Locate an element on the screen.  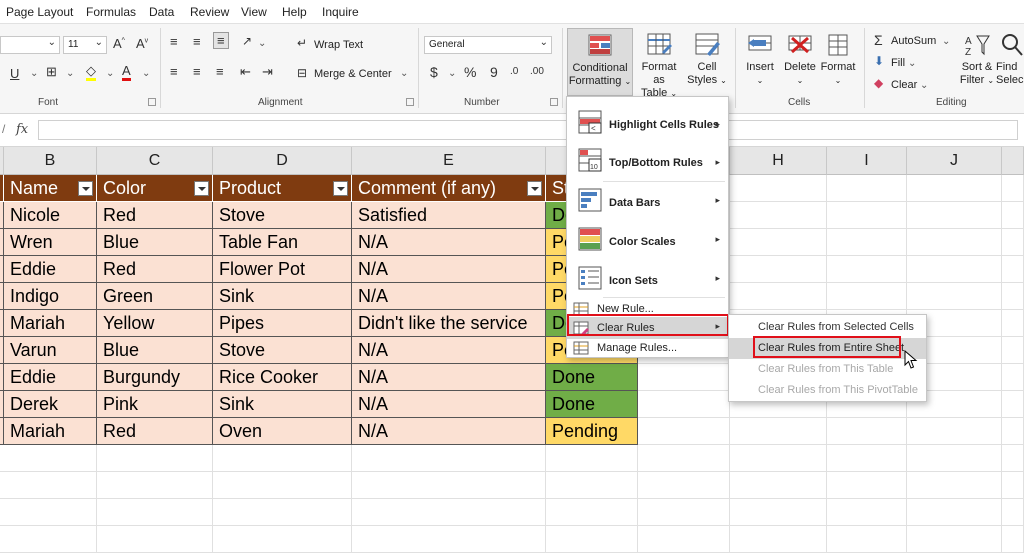
table-cell-color: Green is located at coordinates (155, 296).